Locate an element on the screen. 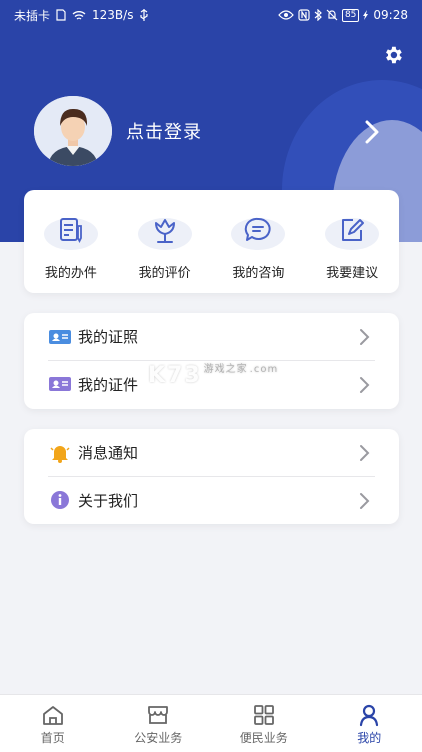 The image size is (422, 752). bell-icon is located at coordinates (60, 453).